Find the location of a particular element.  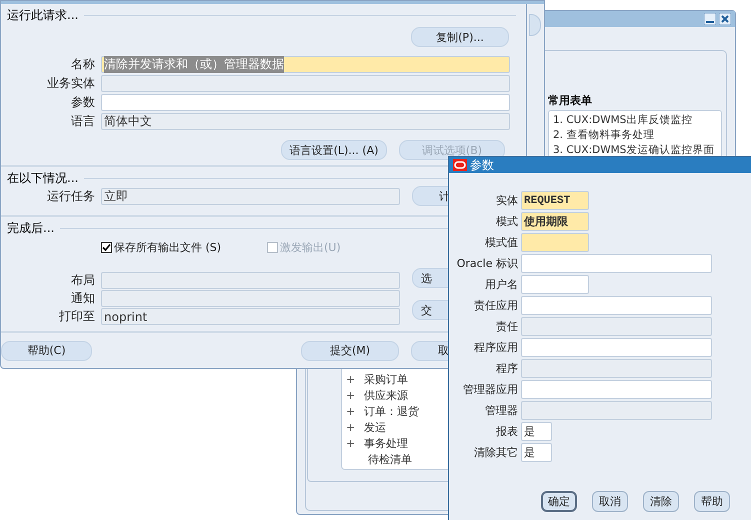

field-label: 管理器应用 is located at coordinates (490, 389).